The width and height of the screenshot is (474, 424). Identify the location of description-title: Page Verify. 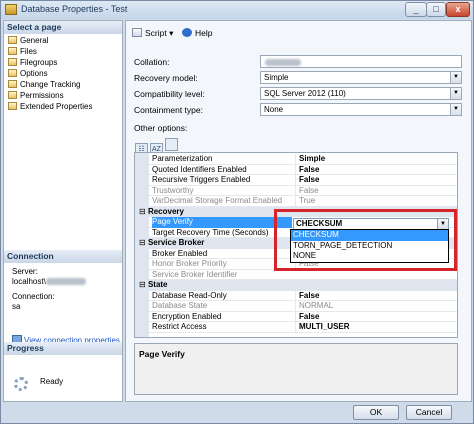
(162, 354).